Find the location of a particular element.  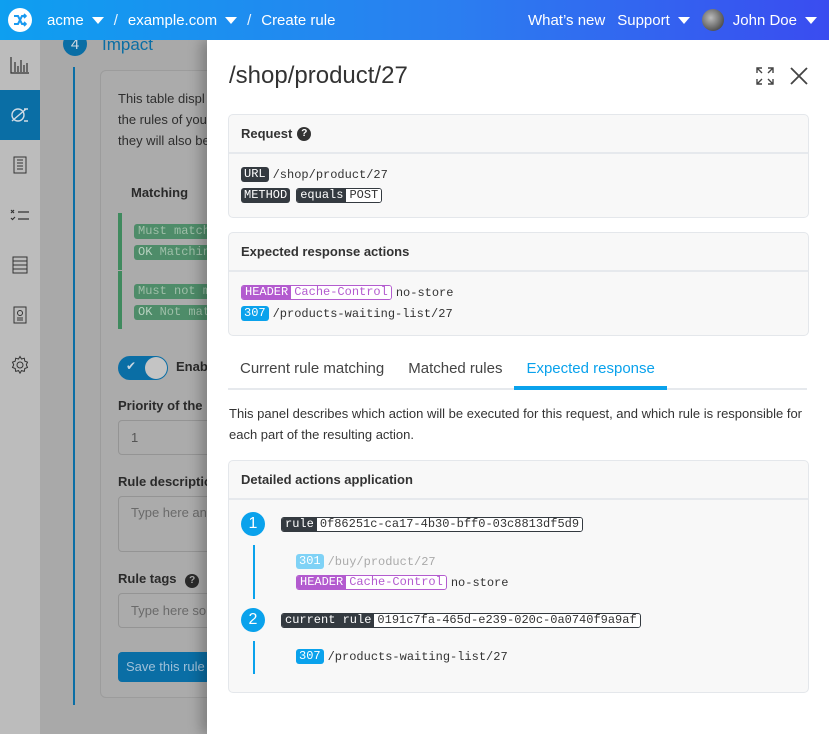

domain-selector: example.com is located at coordinates (182, 20).